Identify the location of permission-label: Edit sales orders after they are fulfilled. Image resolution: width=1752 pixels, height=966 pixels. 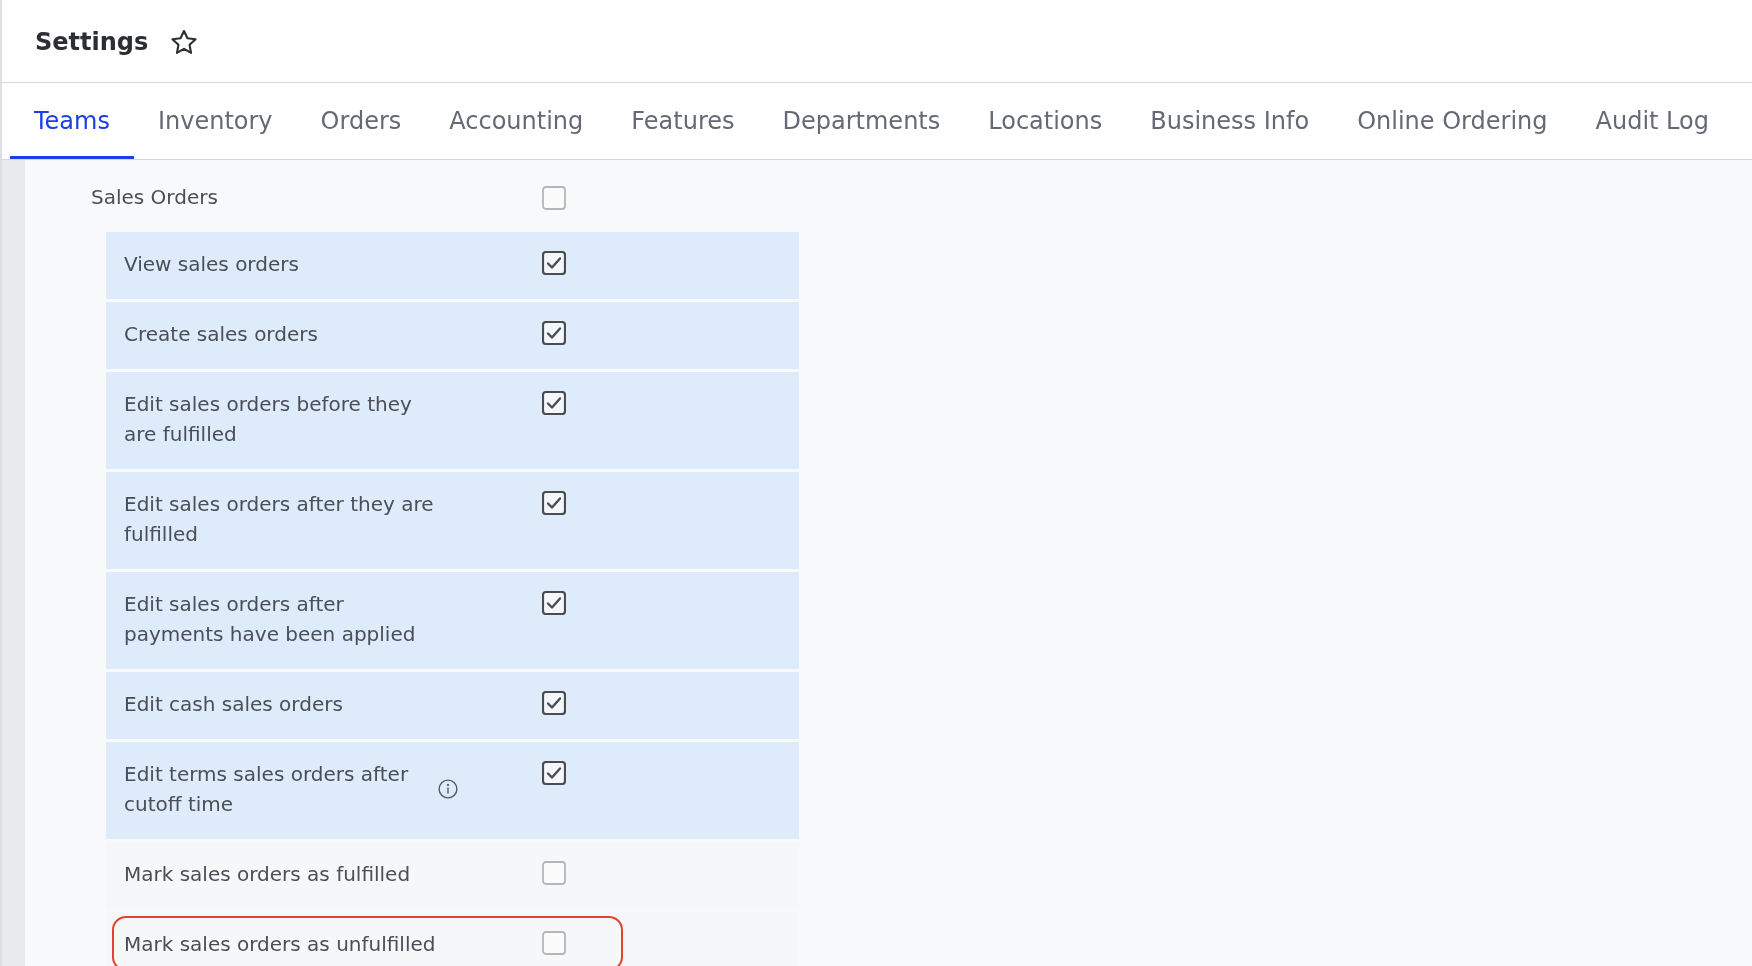
(279, 519).